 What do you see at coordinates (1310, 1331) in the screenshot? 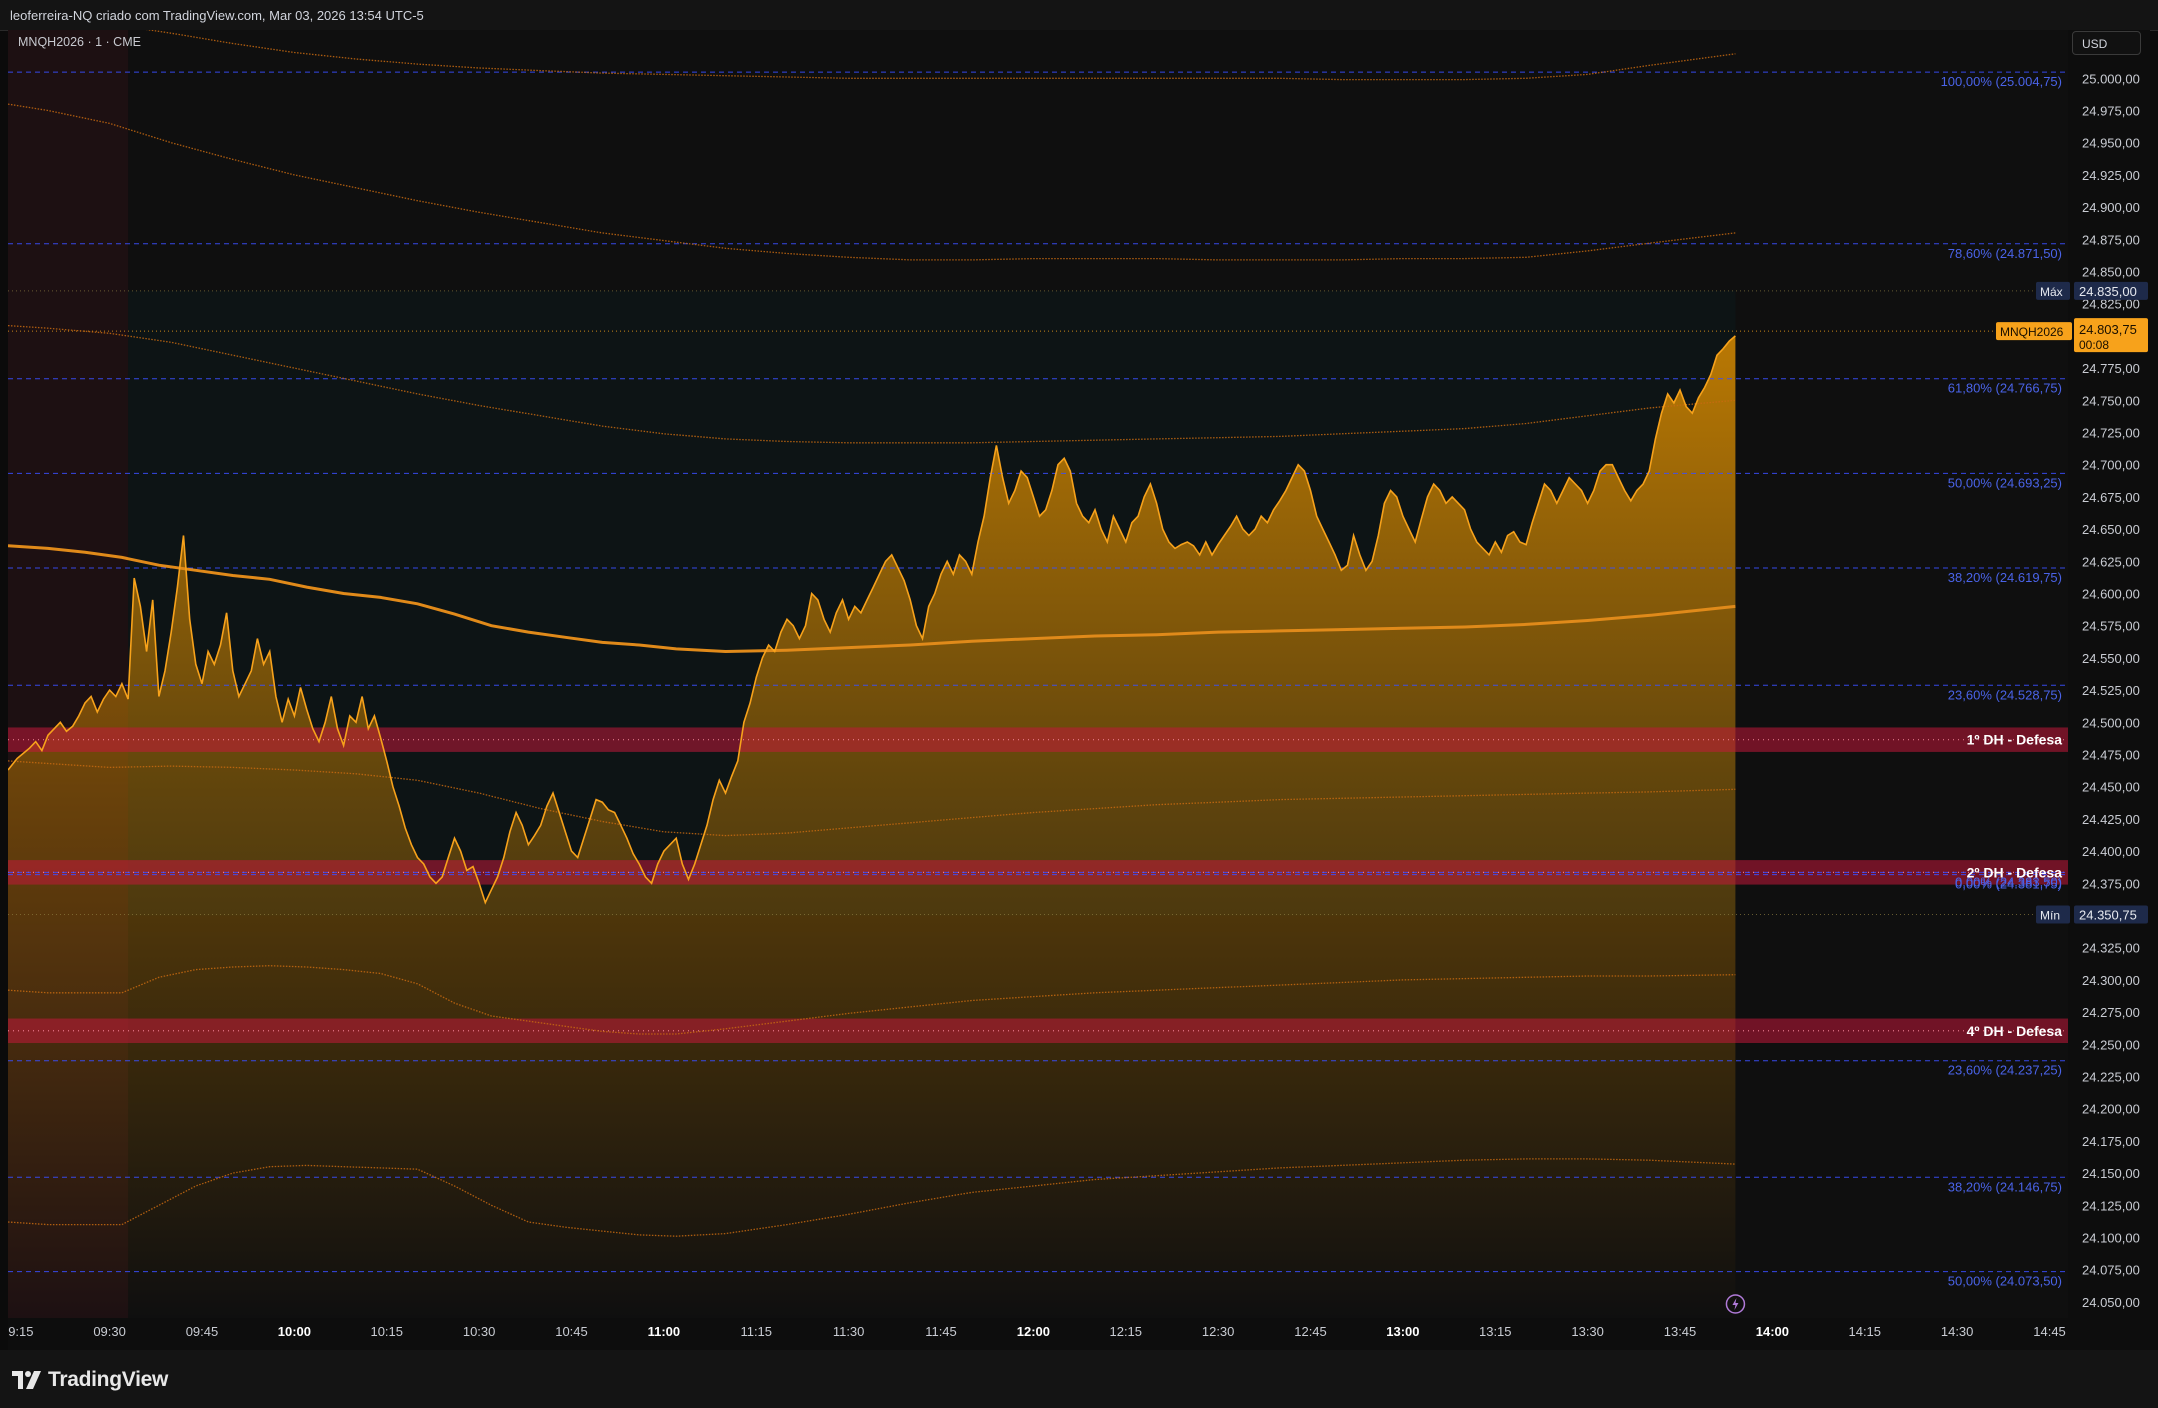
I see `time-tick-label: 12:45` at bounding box center [1310, 1331].